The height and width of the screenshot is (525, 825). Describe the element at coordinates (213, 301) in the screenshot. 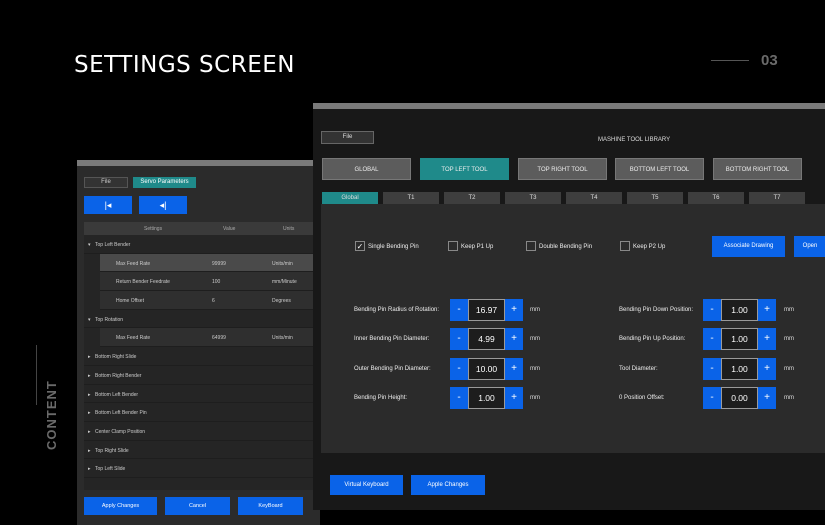

I see `row-value: 6` at that location.